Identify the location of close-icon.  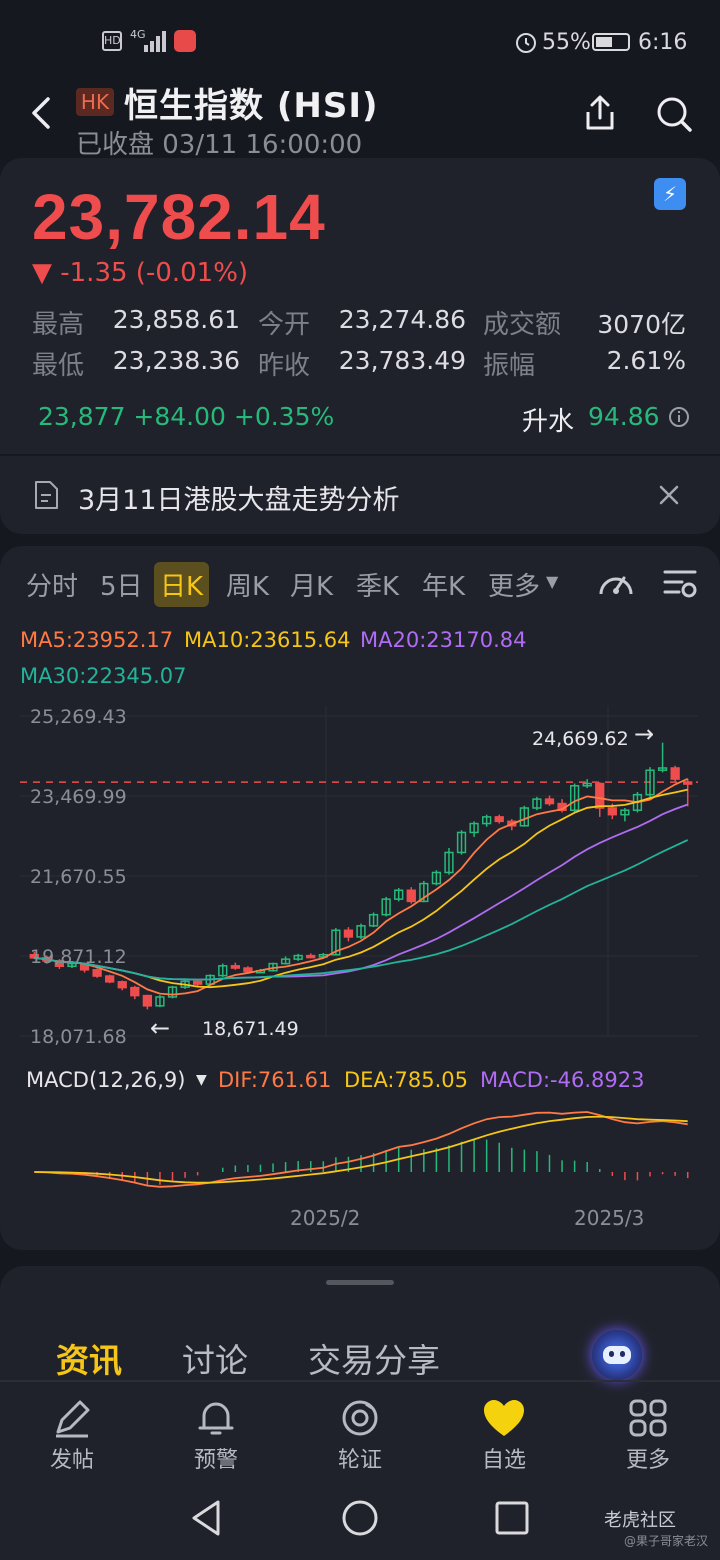
(669, 495).